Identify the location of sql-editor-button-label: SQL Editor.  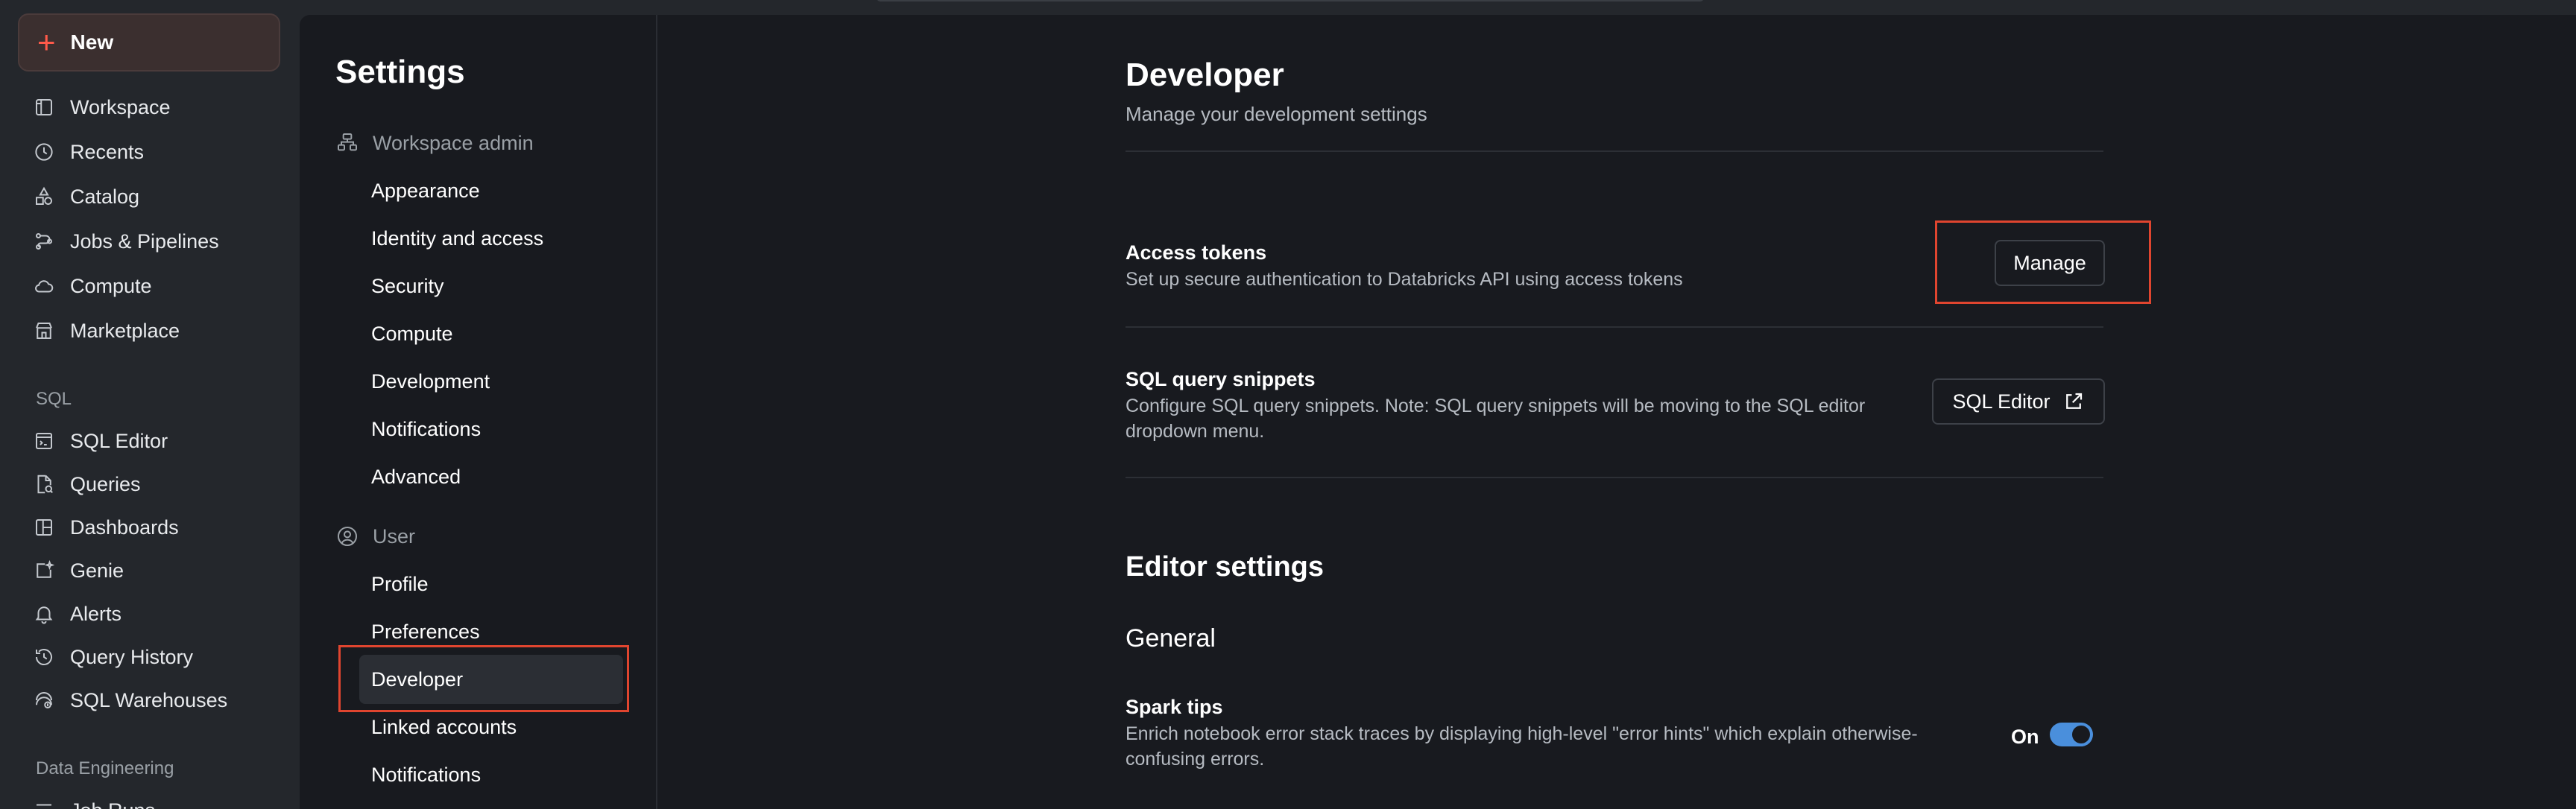
(2001, 401).